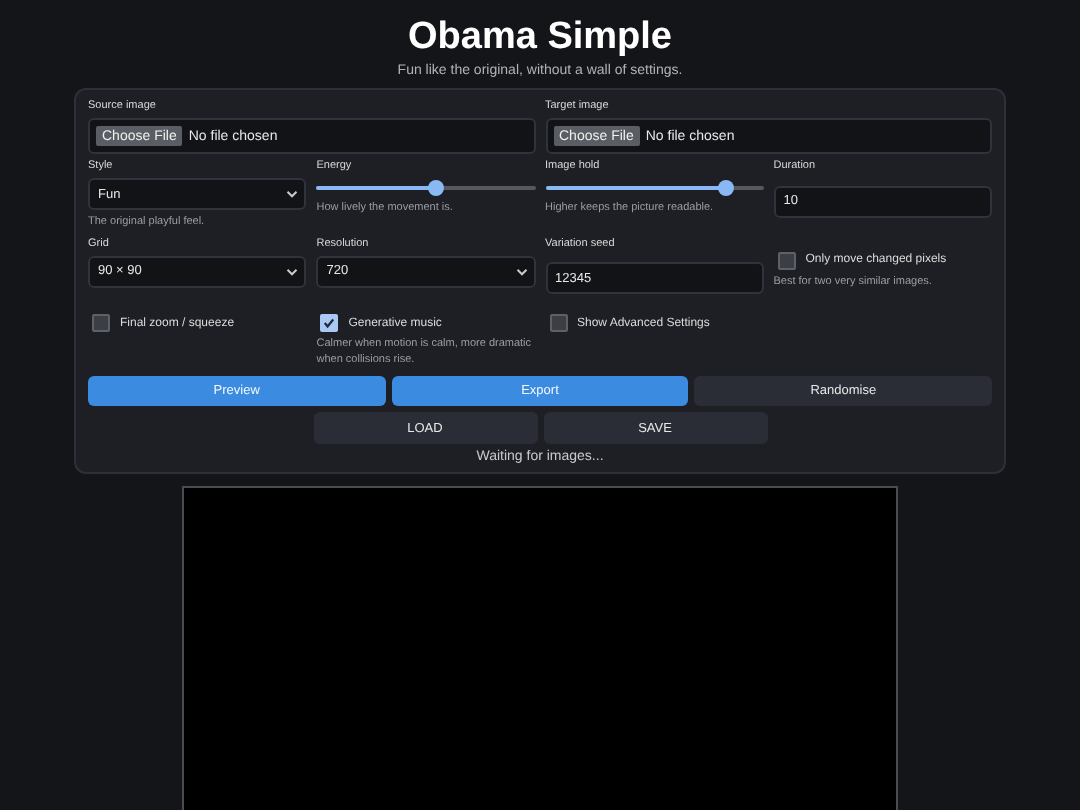 The image size is (1080, 810). What do you see at coordinates (540, 38) in the screenshot?
I see `page-title: Obama Simple` at bounding box center [540, 38].